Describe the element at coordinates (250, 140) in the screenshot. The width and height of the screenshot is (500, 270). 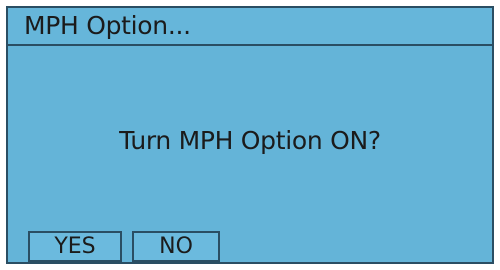
I see `dialog-message: Turn MPH Option ON?` at that location.